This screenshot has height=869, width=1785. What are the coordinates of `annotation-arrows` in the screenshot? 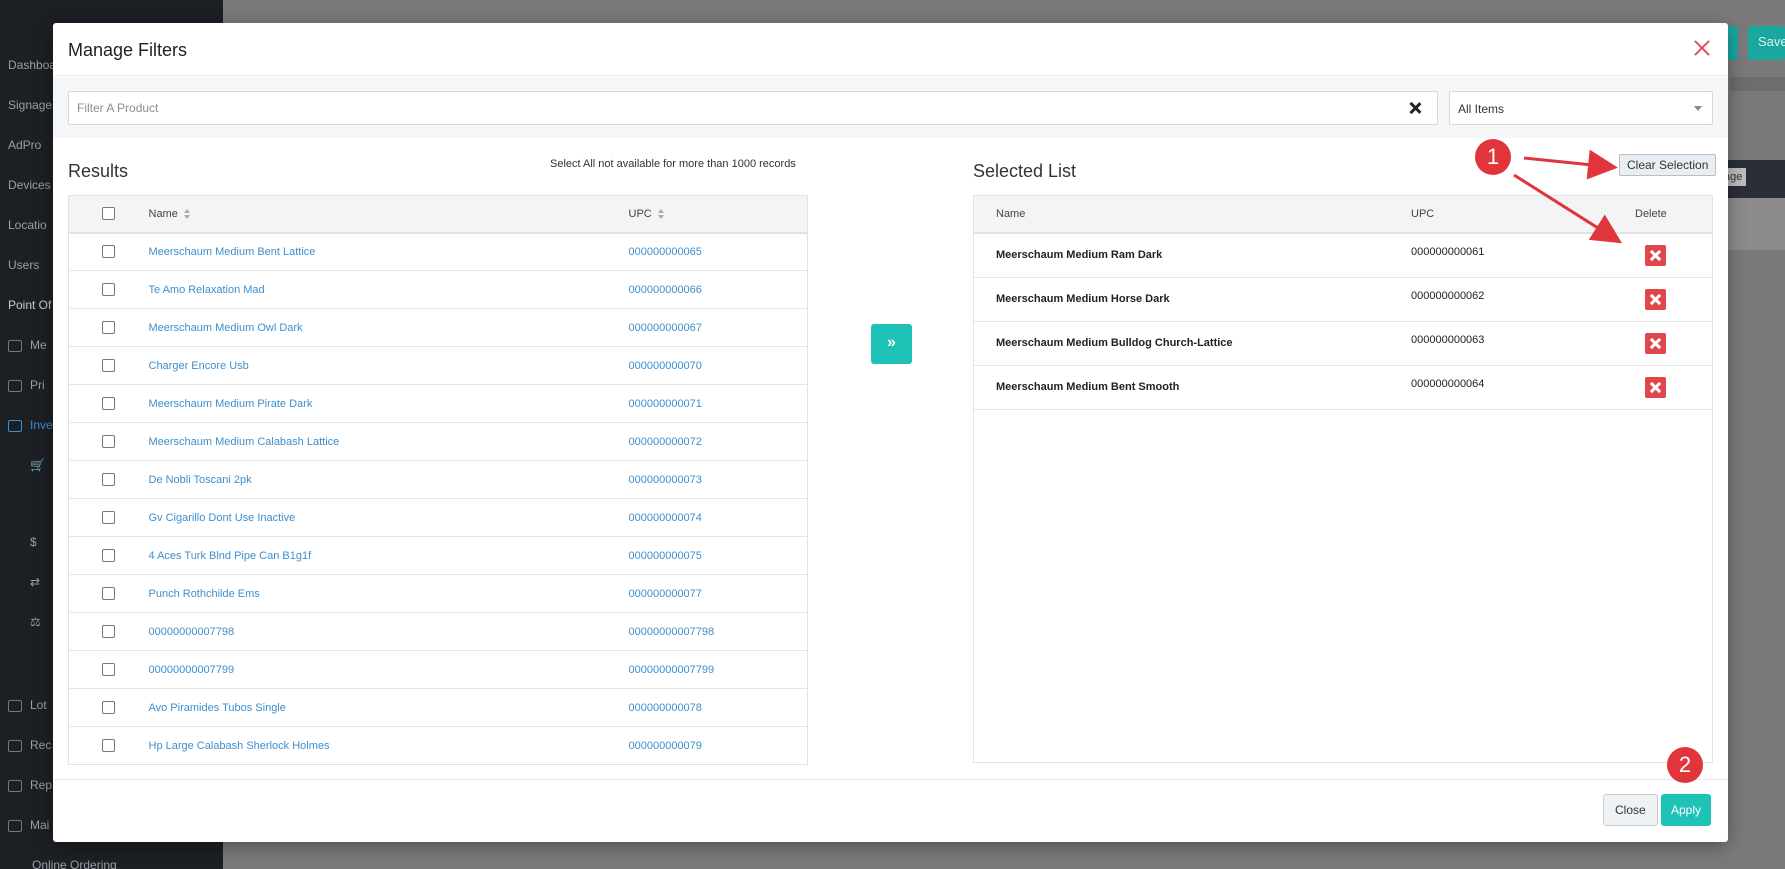 It's located at (1568, 196).